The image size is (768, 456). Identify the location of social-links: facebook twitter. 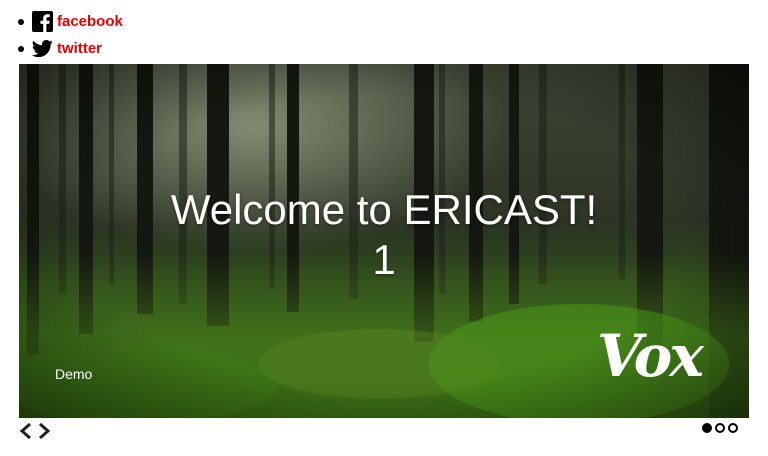
(70, 35).